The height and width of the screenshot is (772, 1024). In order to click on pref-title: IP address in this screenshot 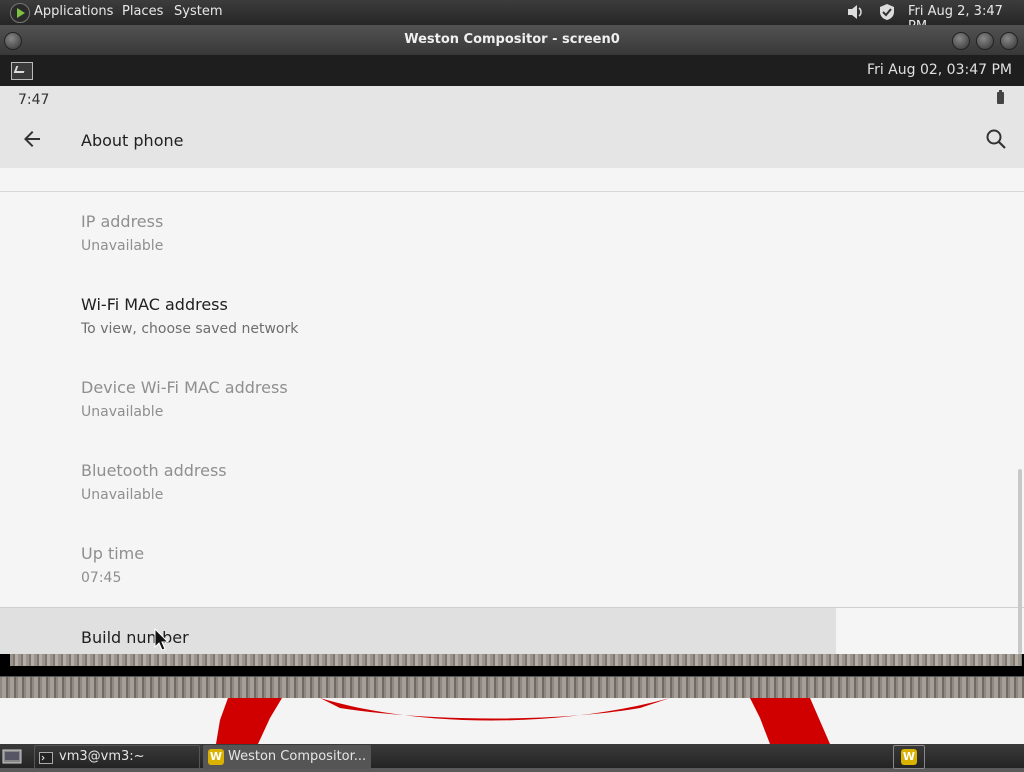, I will do `click(122, 221)`.